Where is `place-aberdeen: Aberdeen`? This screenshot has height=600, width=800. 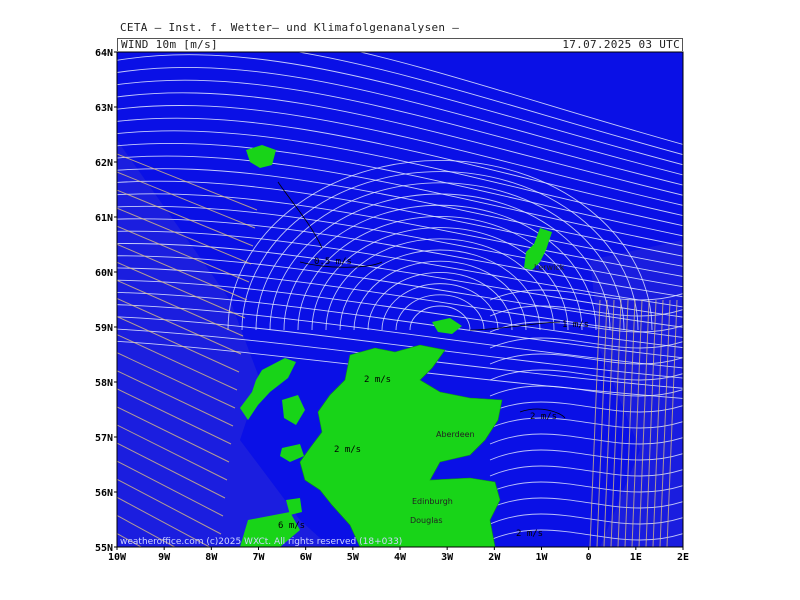
place-aberdeen: Aberdeen is located at coordinates (455, 434).